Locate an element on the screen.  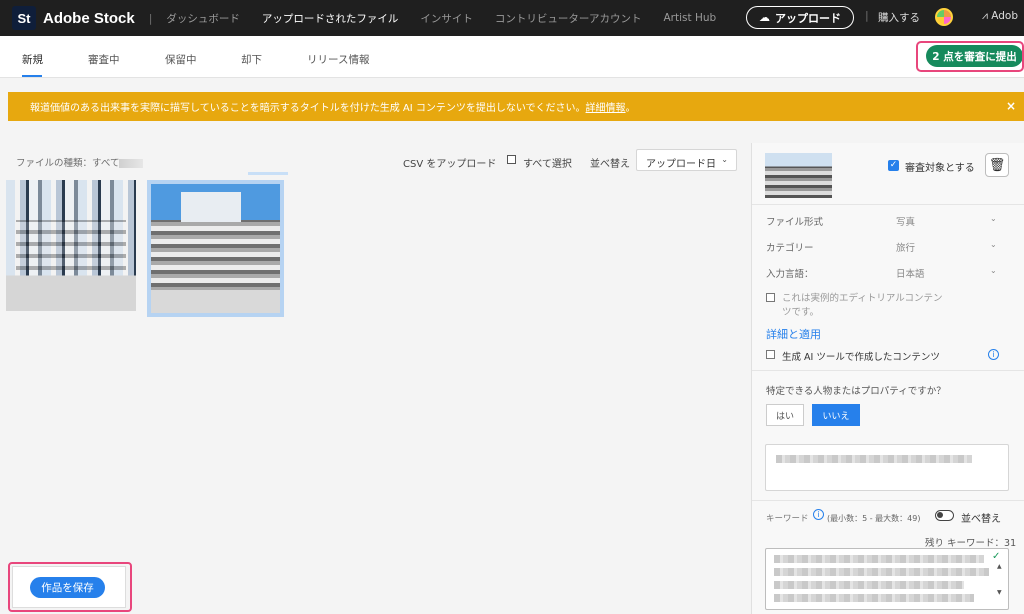
close-icon: × is located at coordinates (1011, 106).